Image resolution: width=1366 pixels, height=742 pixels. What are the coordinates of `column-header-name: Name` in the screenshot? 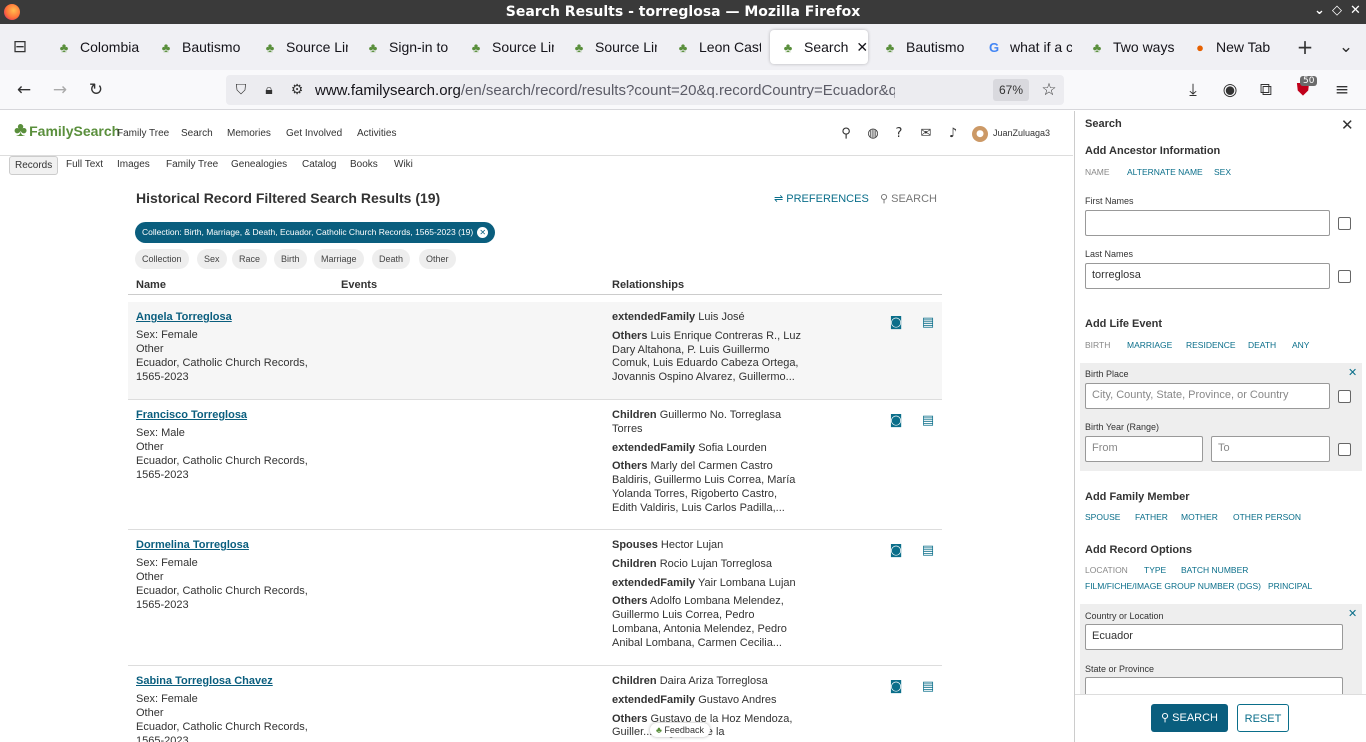 It's located at (151, 285).